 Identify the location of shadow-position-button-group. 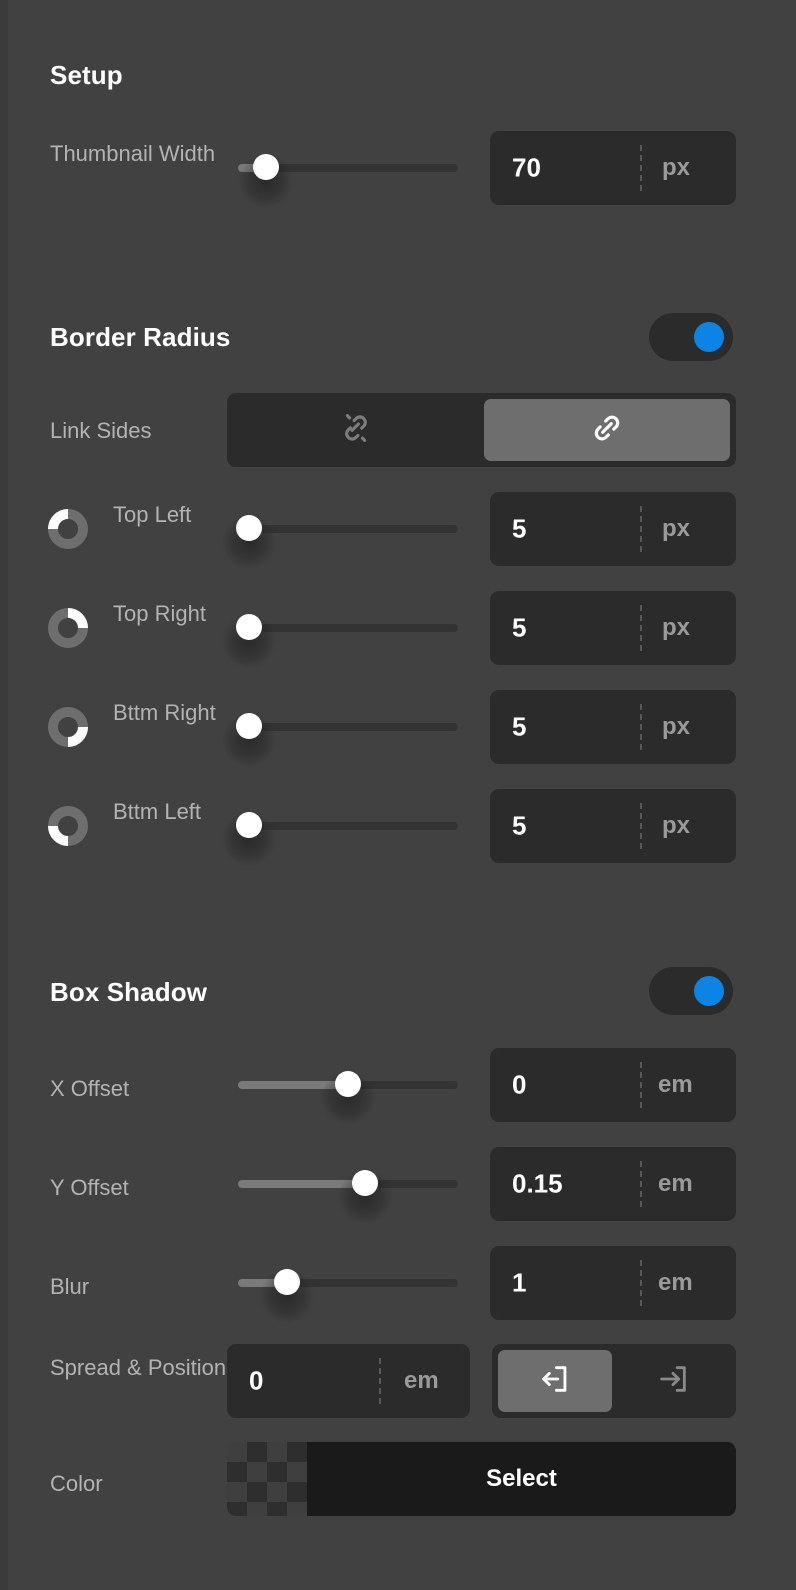
(614, 1381).